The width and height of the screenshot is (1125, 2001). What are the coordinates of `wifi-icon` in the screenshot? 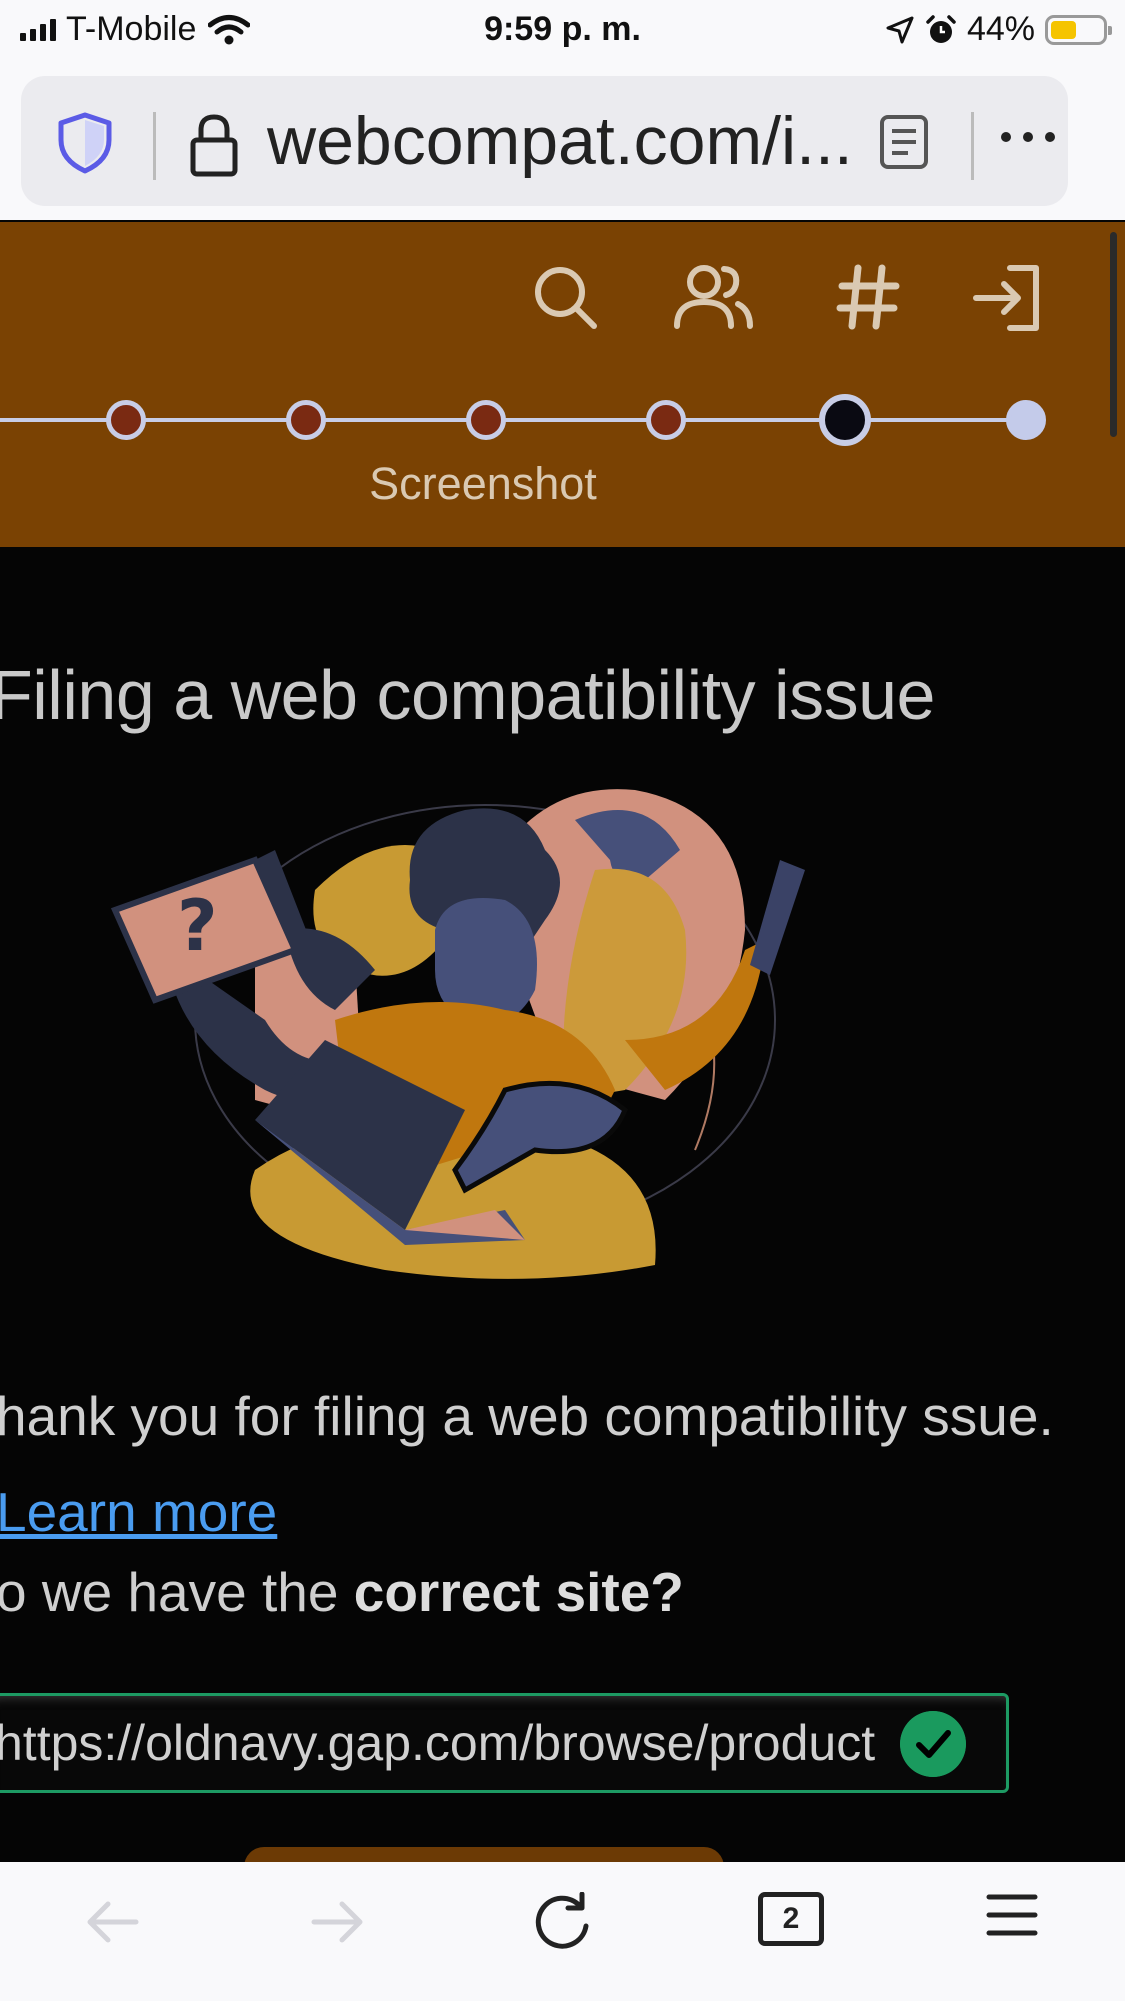 It's located at (229, 29).